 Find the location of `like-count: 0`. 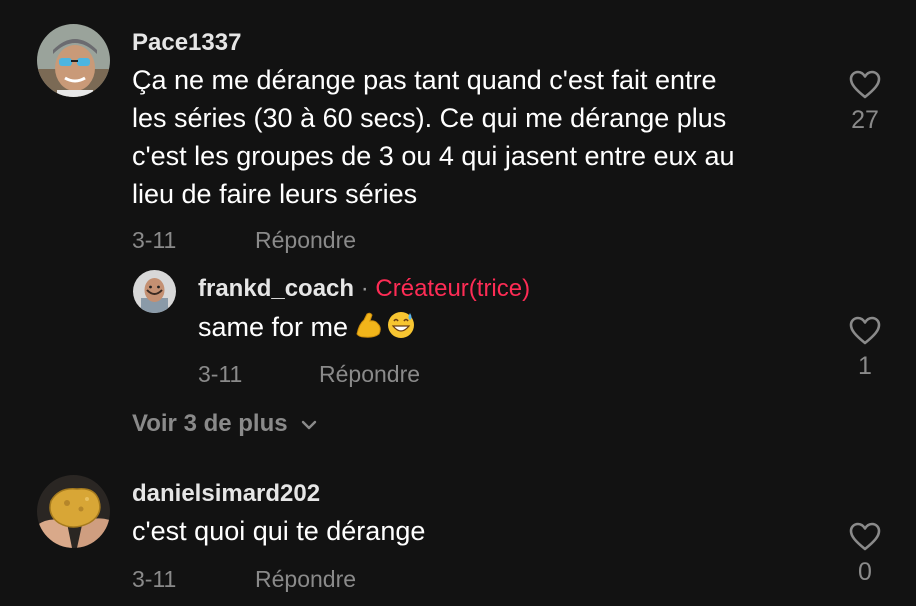

like-count: 0 is located at coordinates (865, 572).